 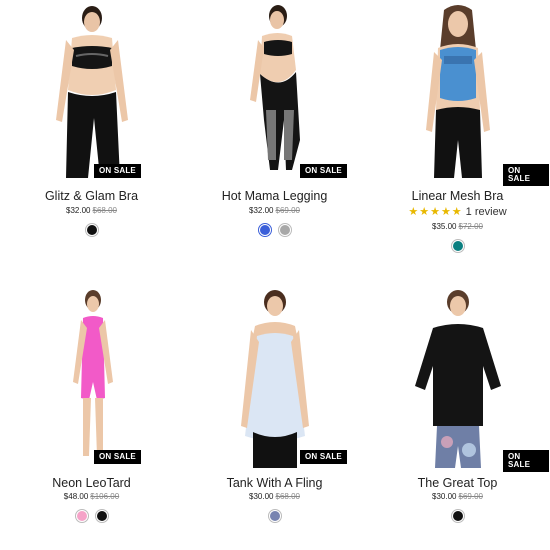 I want to click on color-swatch-pink, so click(x=81, y=516).